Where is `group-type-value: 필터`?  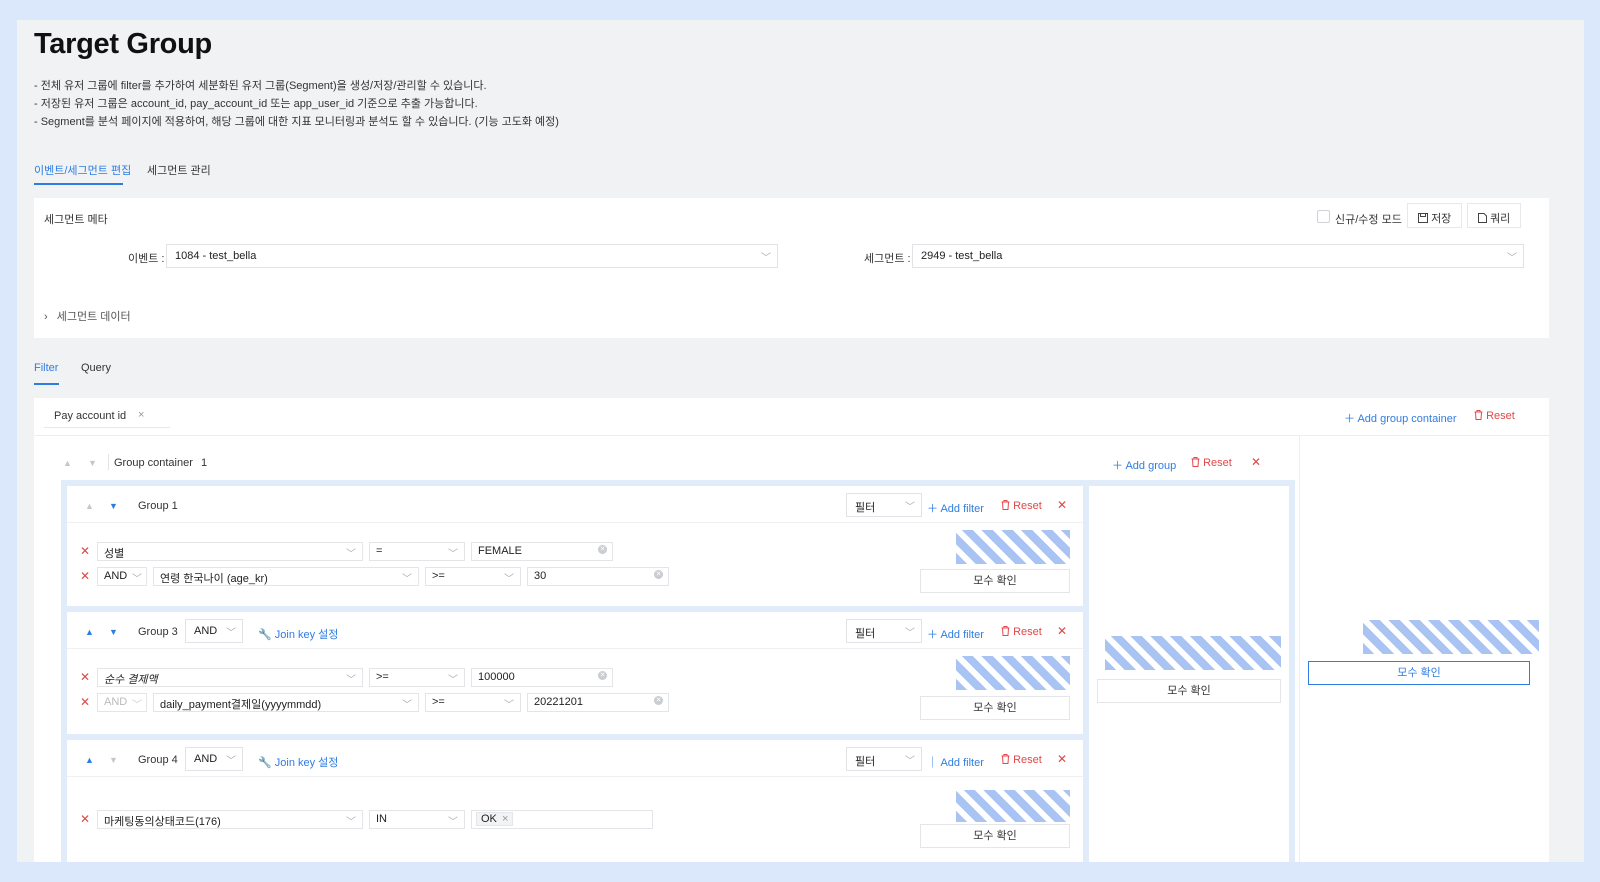 group-type-value: 필터 is located at coordinates (865, 508).